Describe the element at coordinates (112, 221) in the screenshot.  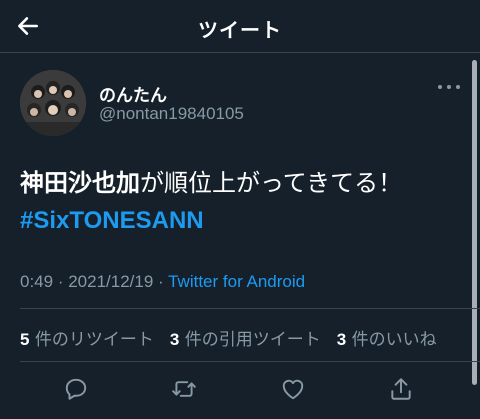
I see `hashtag-link: #SixTONESANN` at that location.